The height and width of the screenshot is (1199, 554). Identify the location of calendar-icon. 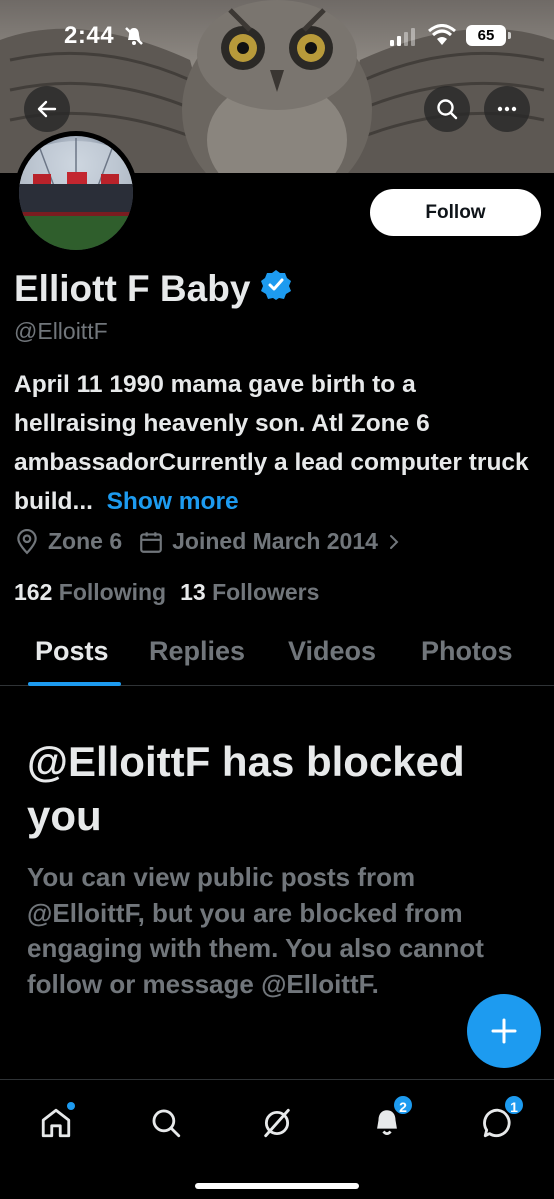
(151, 542).